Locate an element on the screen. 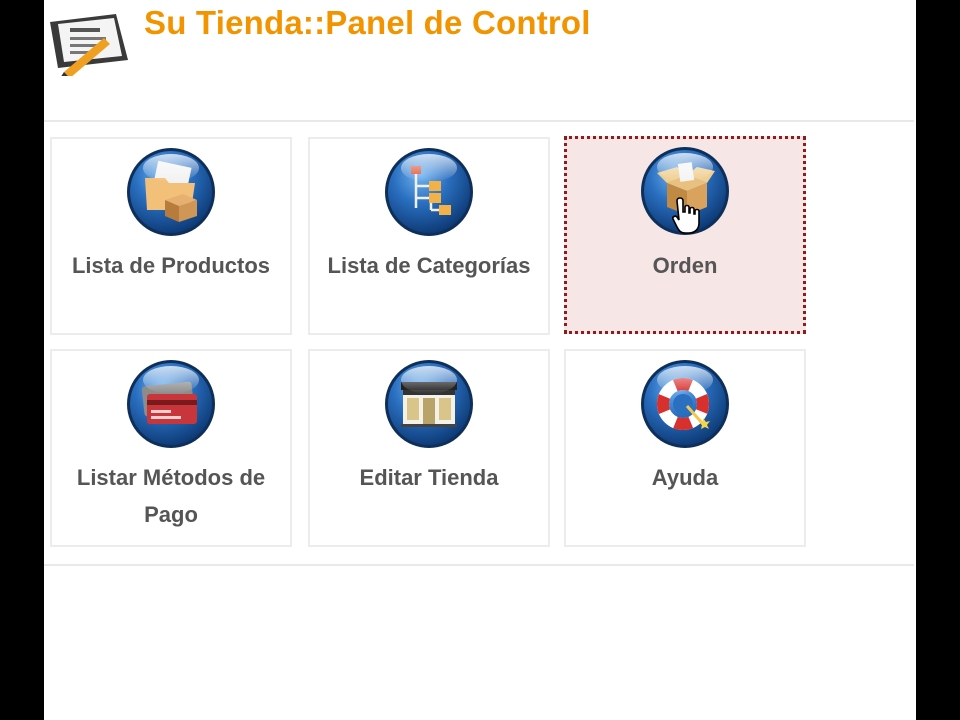  tile-listar-metodos-de-pago: Listar Métodos de Pago is located at coordinates (171, 448).